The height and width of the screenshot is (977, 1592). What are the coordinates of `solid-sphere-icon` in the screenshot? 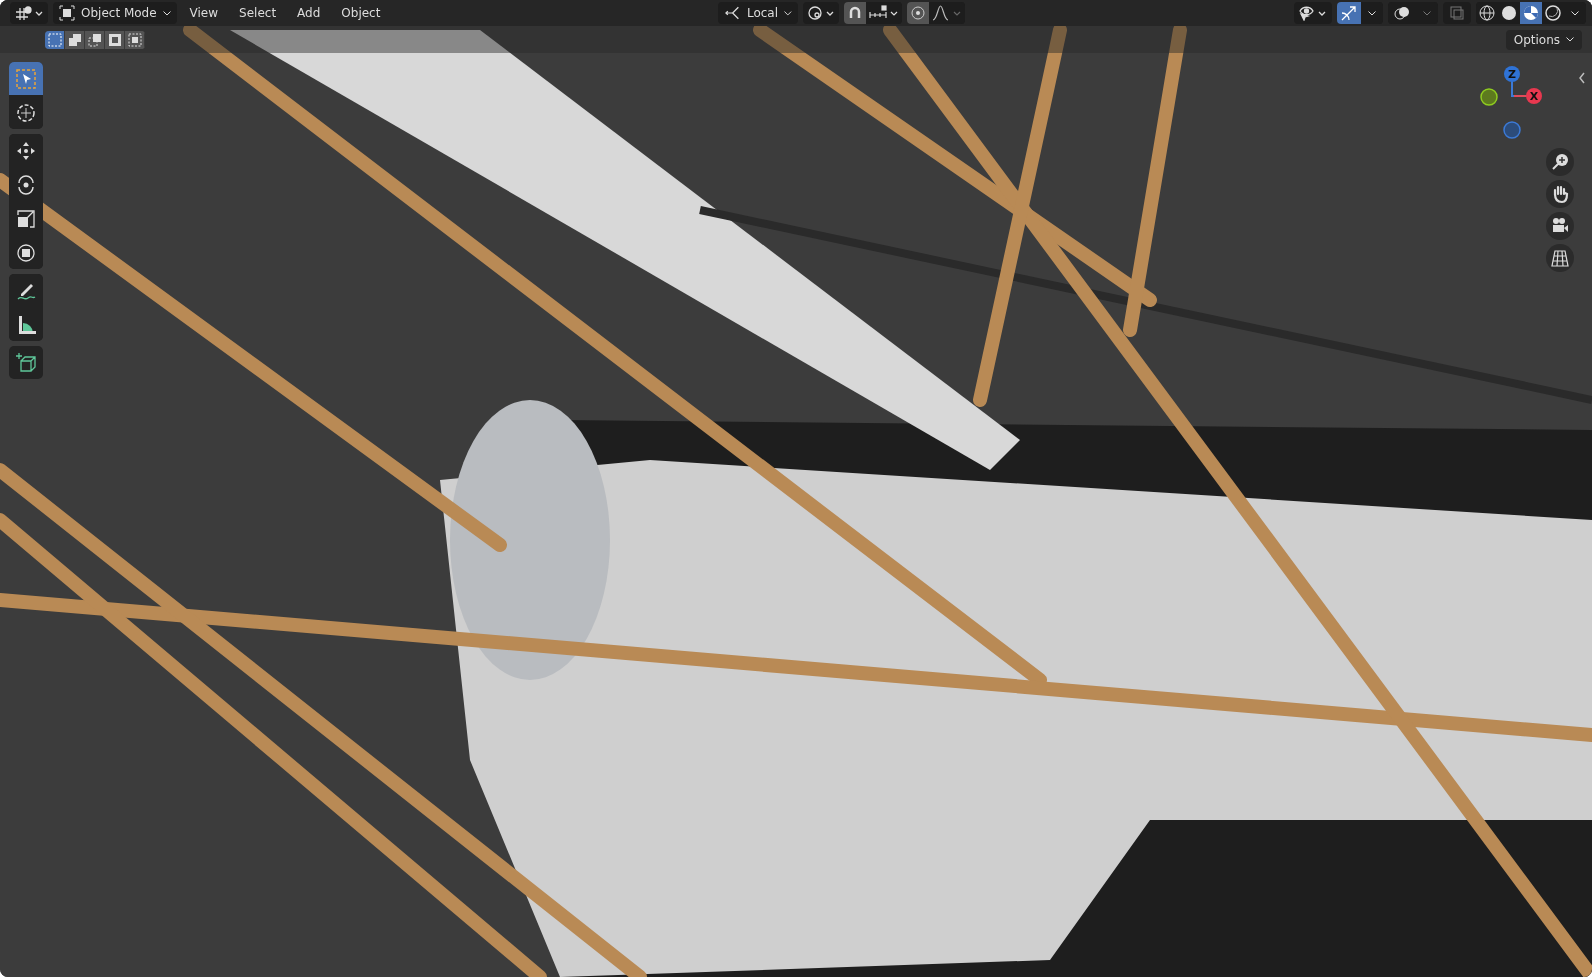 It's located at (1509, 13).